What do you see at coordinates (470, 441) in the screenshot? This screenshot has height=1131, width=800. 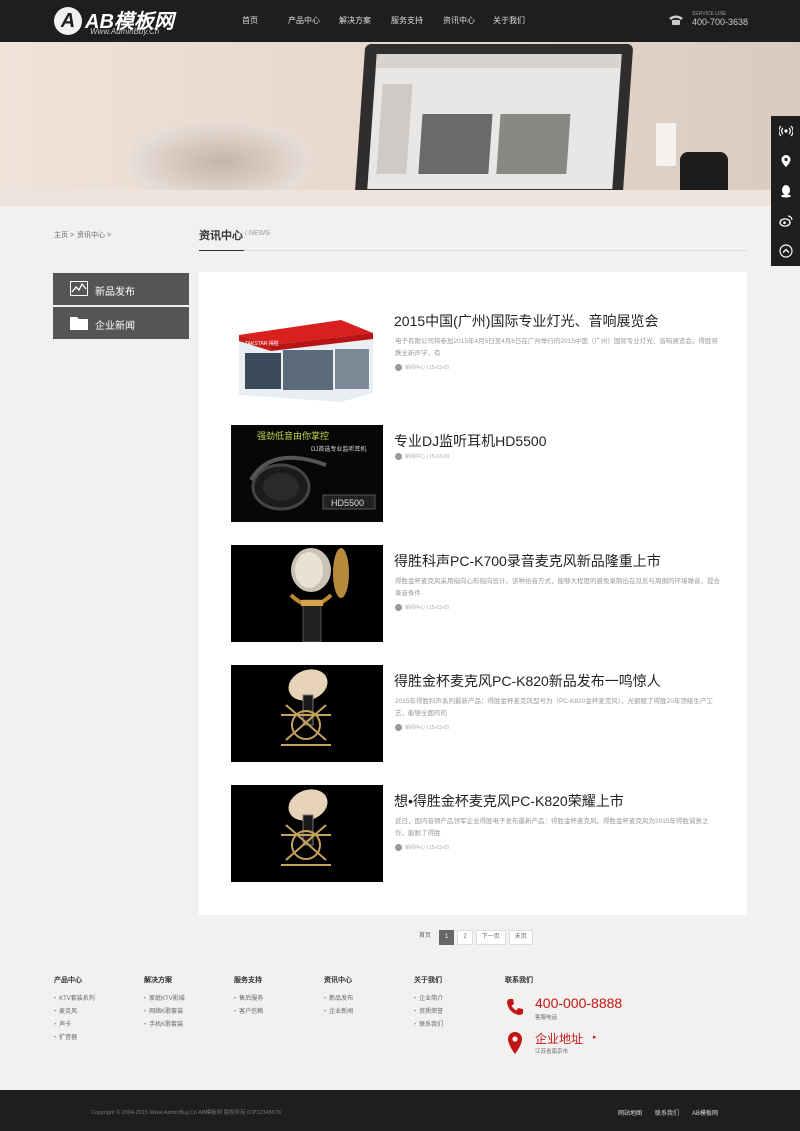 I see `news-title: 专业DJ监听耳机HD5500` at bounding box center [470, 441].